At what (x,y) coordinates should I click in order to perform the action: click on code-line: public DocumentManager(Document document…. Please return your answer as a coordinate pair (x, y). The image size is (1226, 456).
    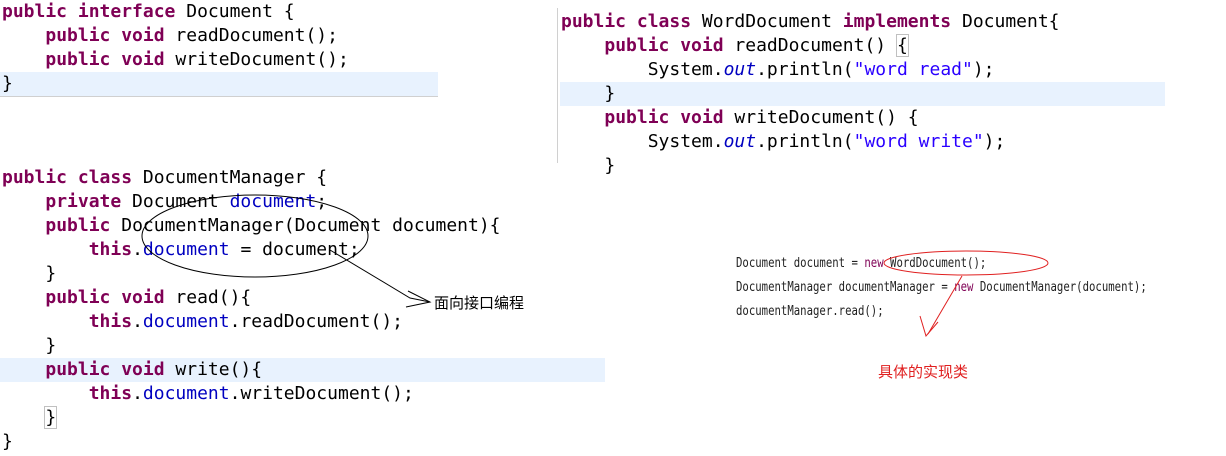
    Looking at the image, I should click on (251, 226).